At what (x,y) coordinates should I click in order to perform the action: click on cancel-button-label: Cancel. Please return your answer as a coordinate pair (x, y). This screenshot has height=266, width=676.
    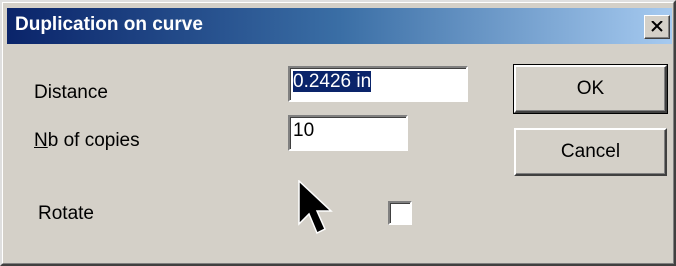
    Looking at the image, I should click on (590, 151).